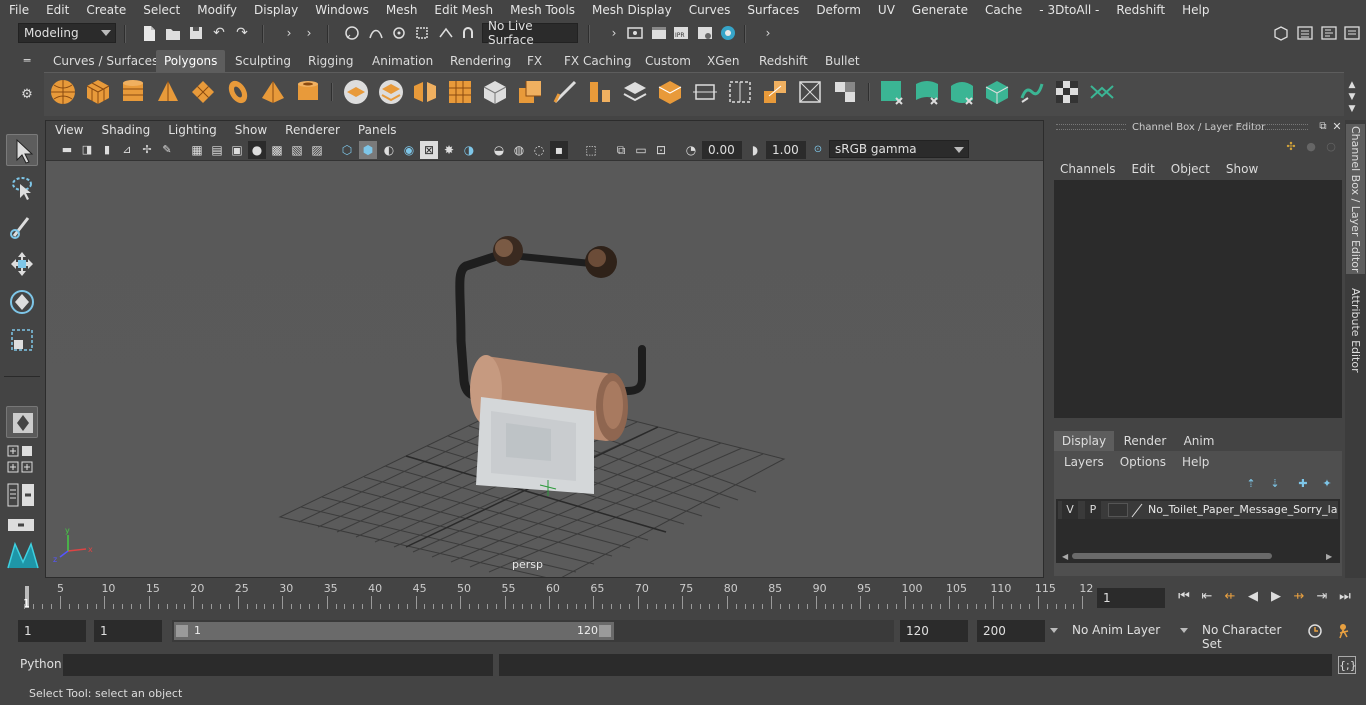 This screenshot has width=1366, height=705. What do you see at coordinates (635, 33) in the screenshot?
I see `render-view-icon` at bounding box center [635, 33].